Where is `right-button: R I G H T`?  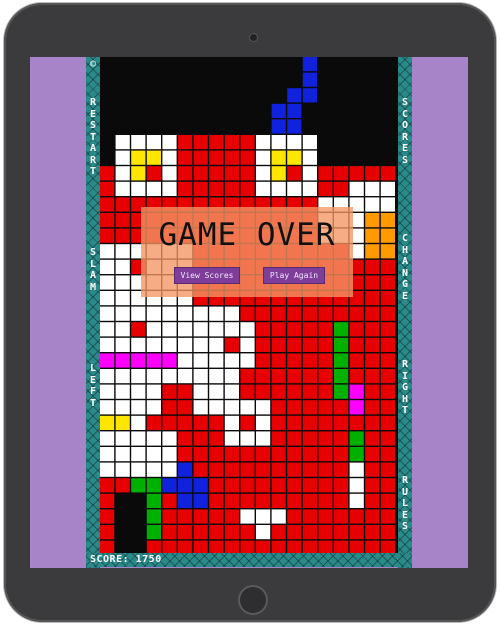 right-button: R I G H T is located at coordinates (405, 388).